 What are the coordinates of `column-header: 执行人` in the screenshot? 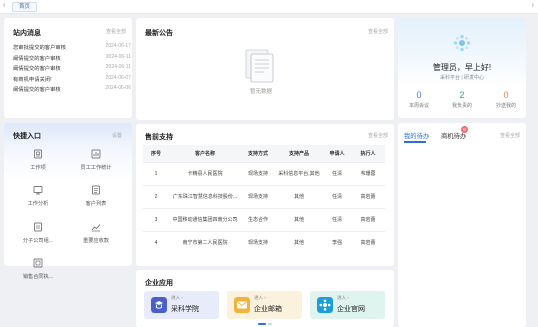 It's located at (368, 153).